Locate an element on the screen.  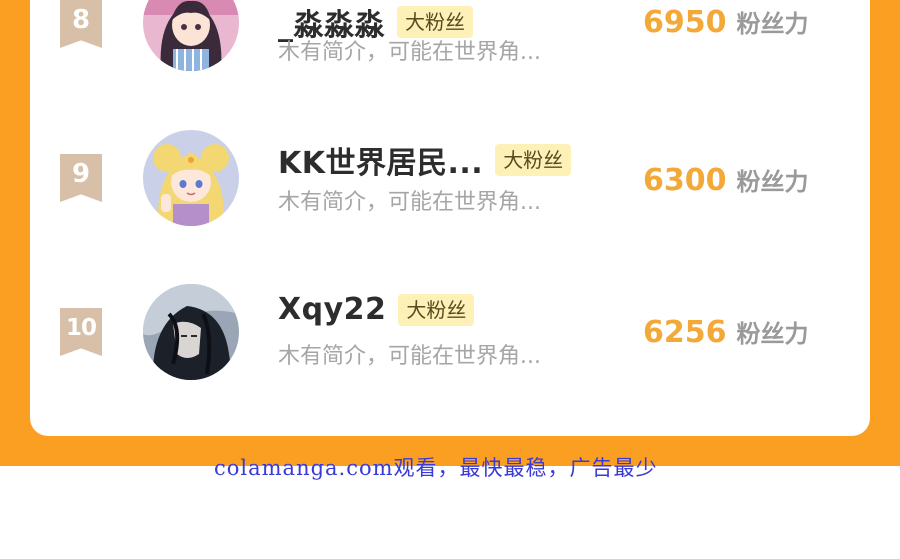
fan-power-score: 6950 粉丝力 is located at coordinates (726, 22).